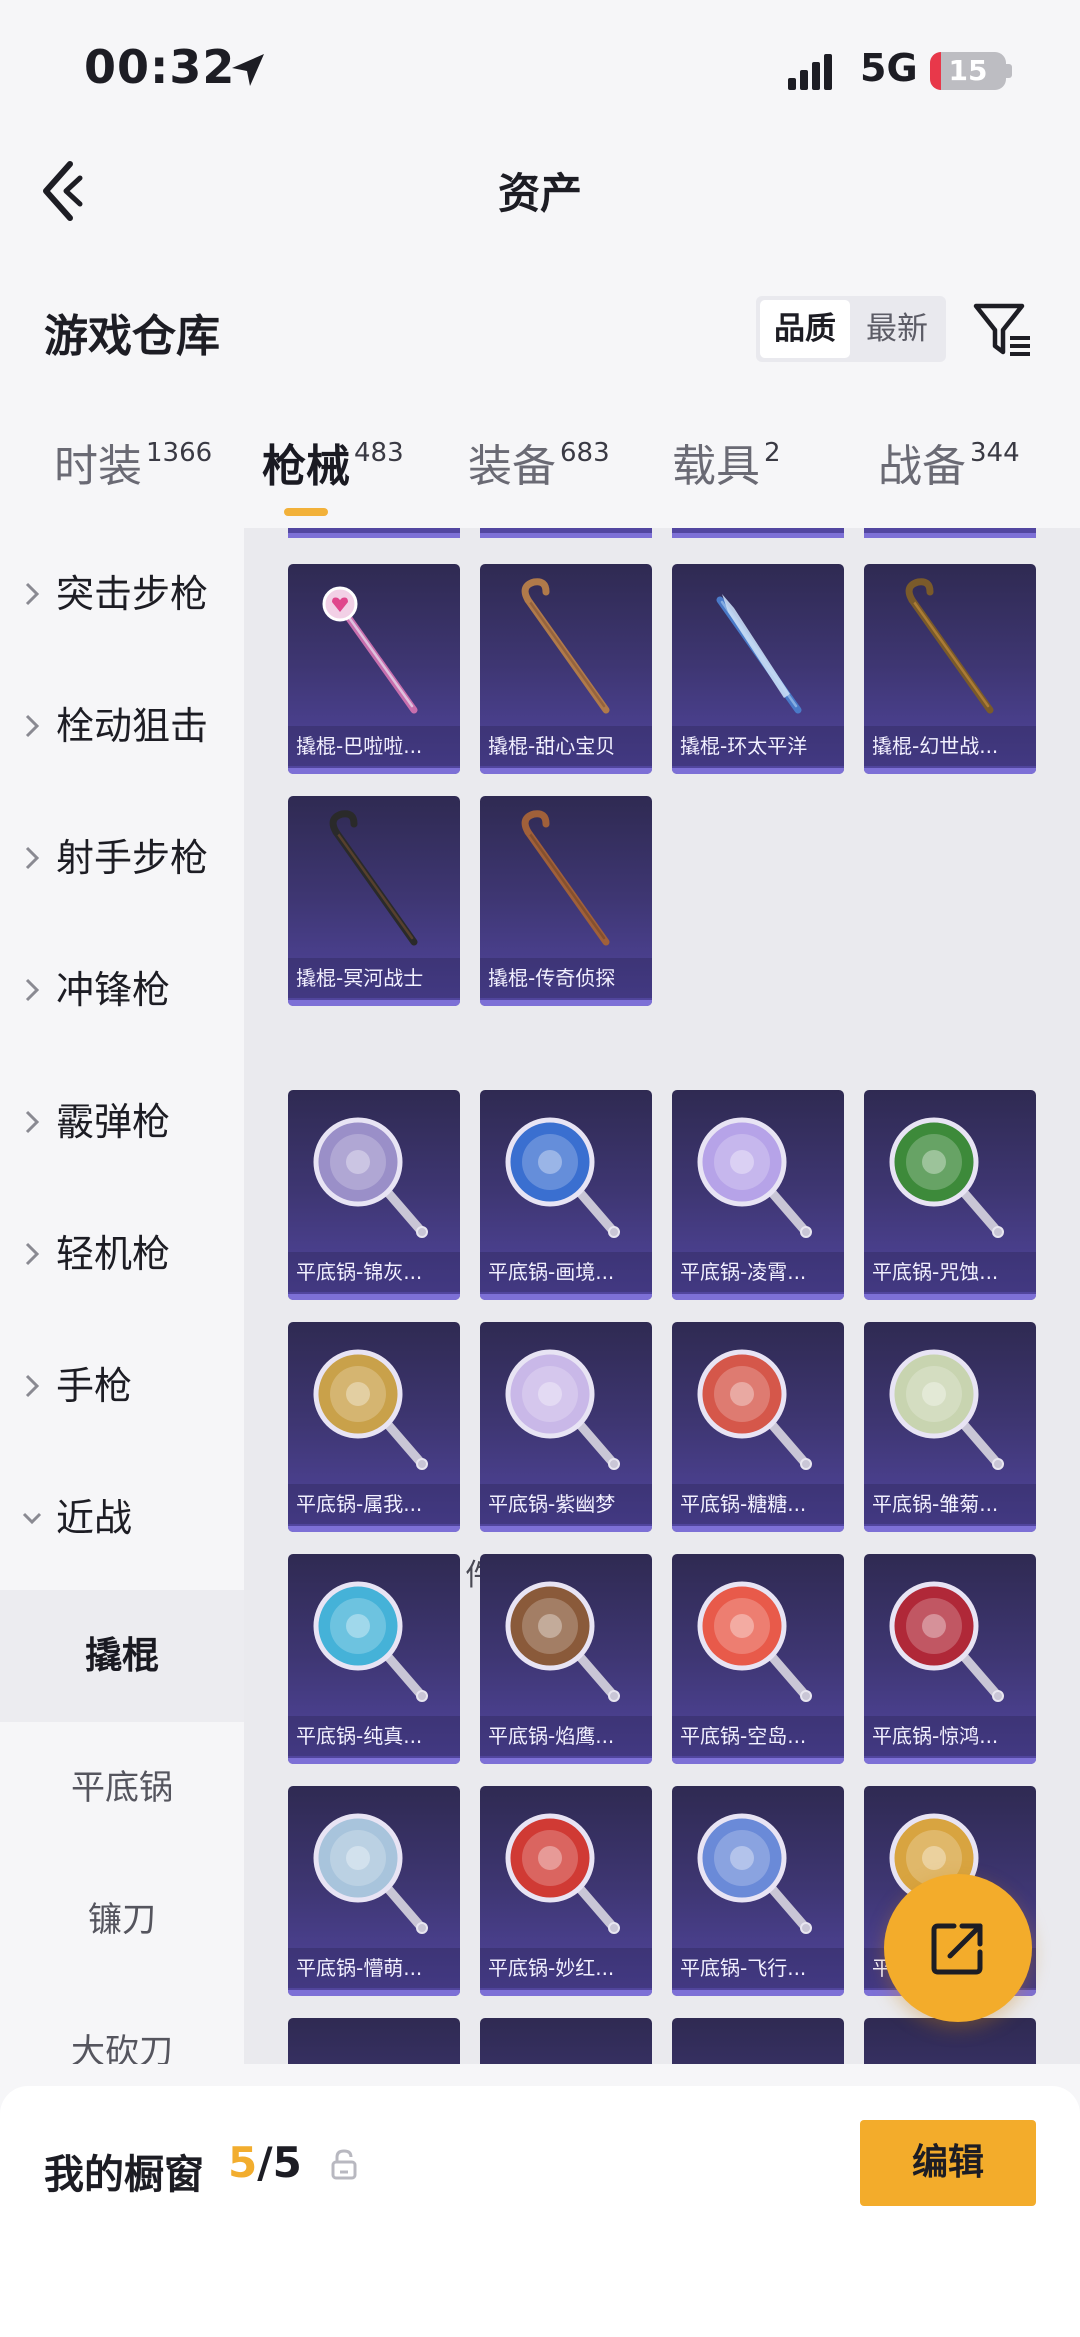  I want to click on item-name: 撬棍-甜心宝贝, so click(566, 746).